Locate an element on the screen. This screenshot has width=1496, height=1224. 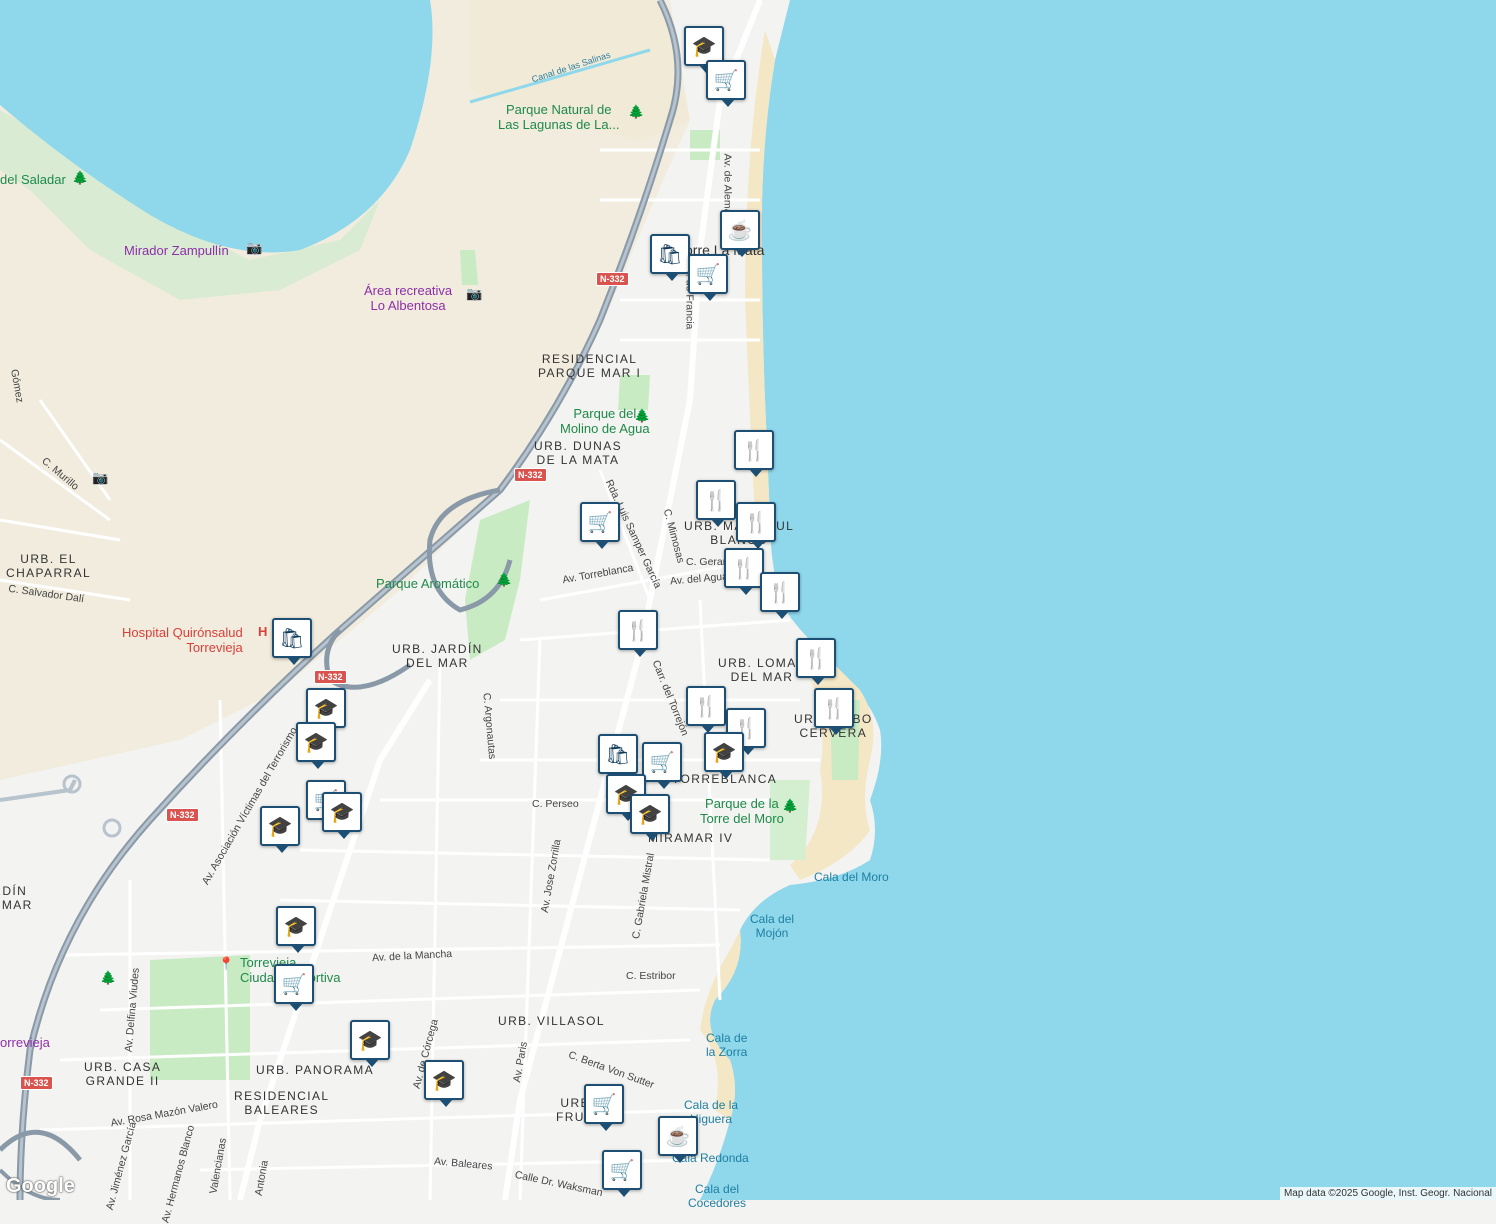
label-area-albentosa: Área recreativa Lo Albentosa is located at coordinates (408, 298).